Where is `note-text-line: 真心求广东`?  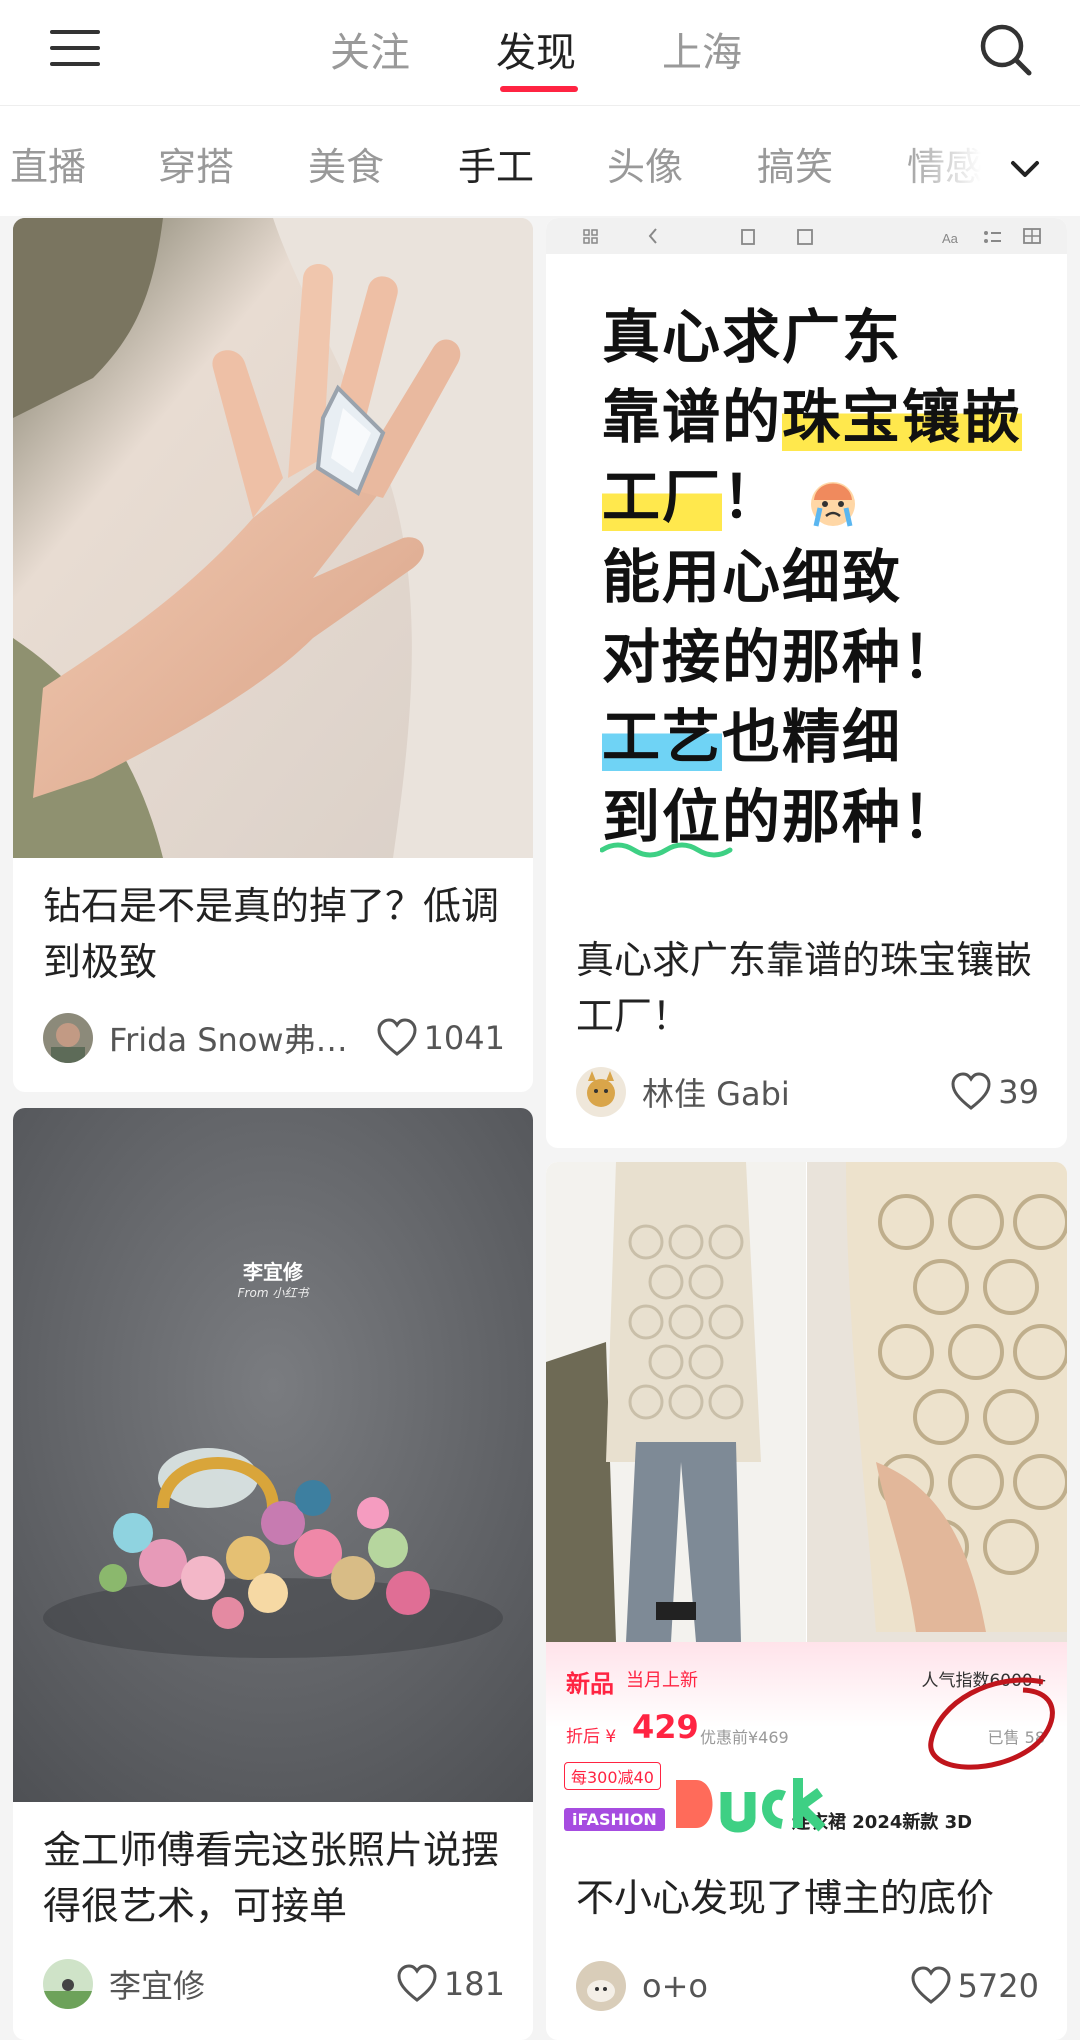
note-text-line: 真心求广东 is located at coordinates (752, 337).